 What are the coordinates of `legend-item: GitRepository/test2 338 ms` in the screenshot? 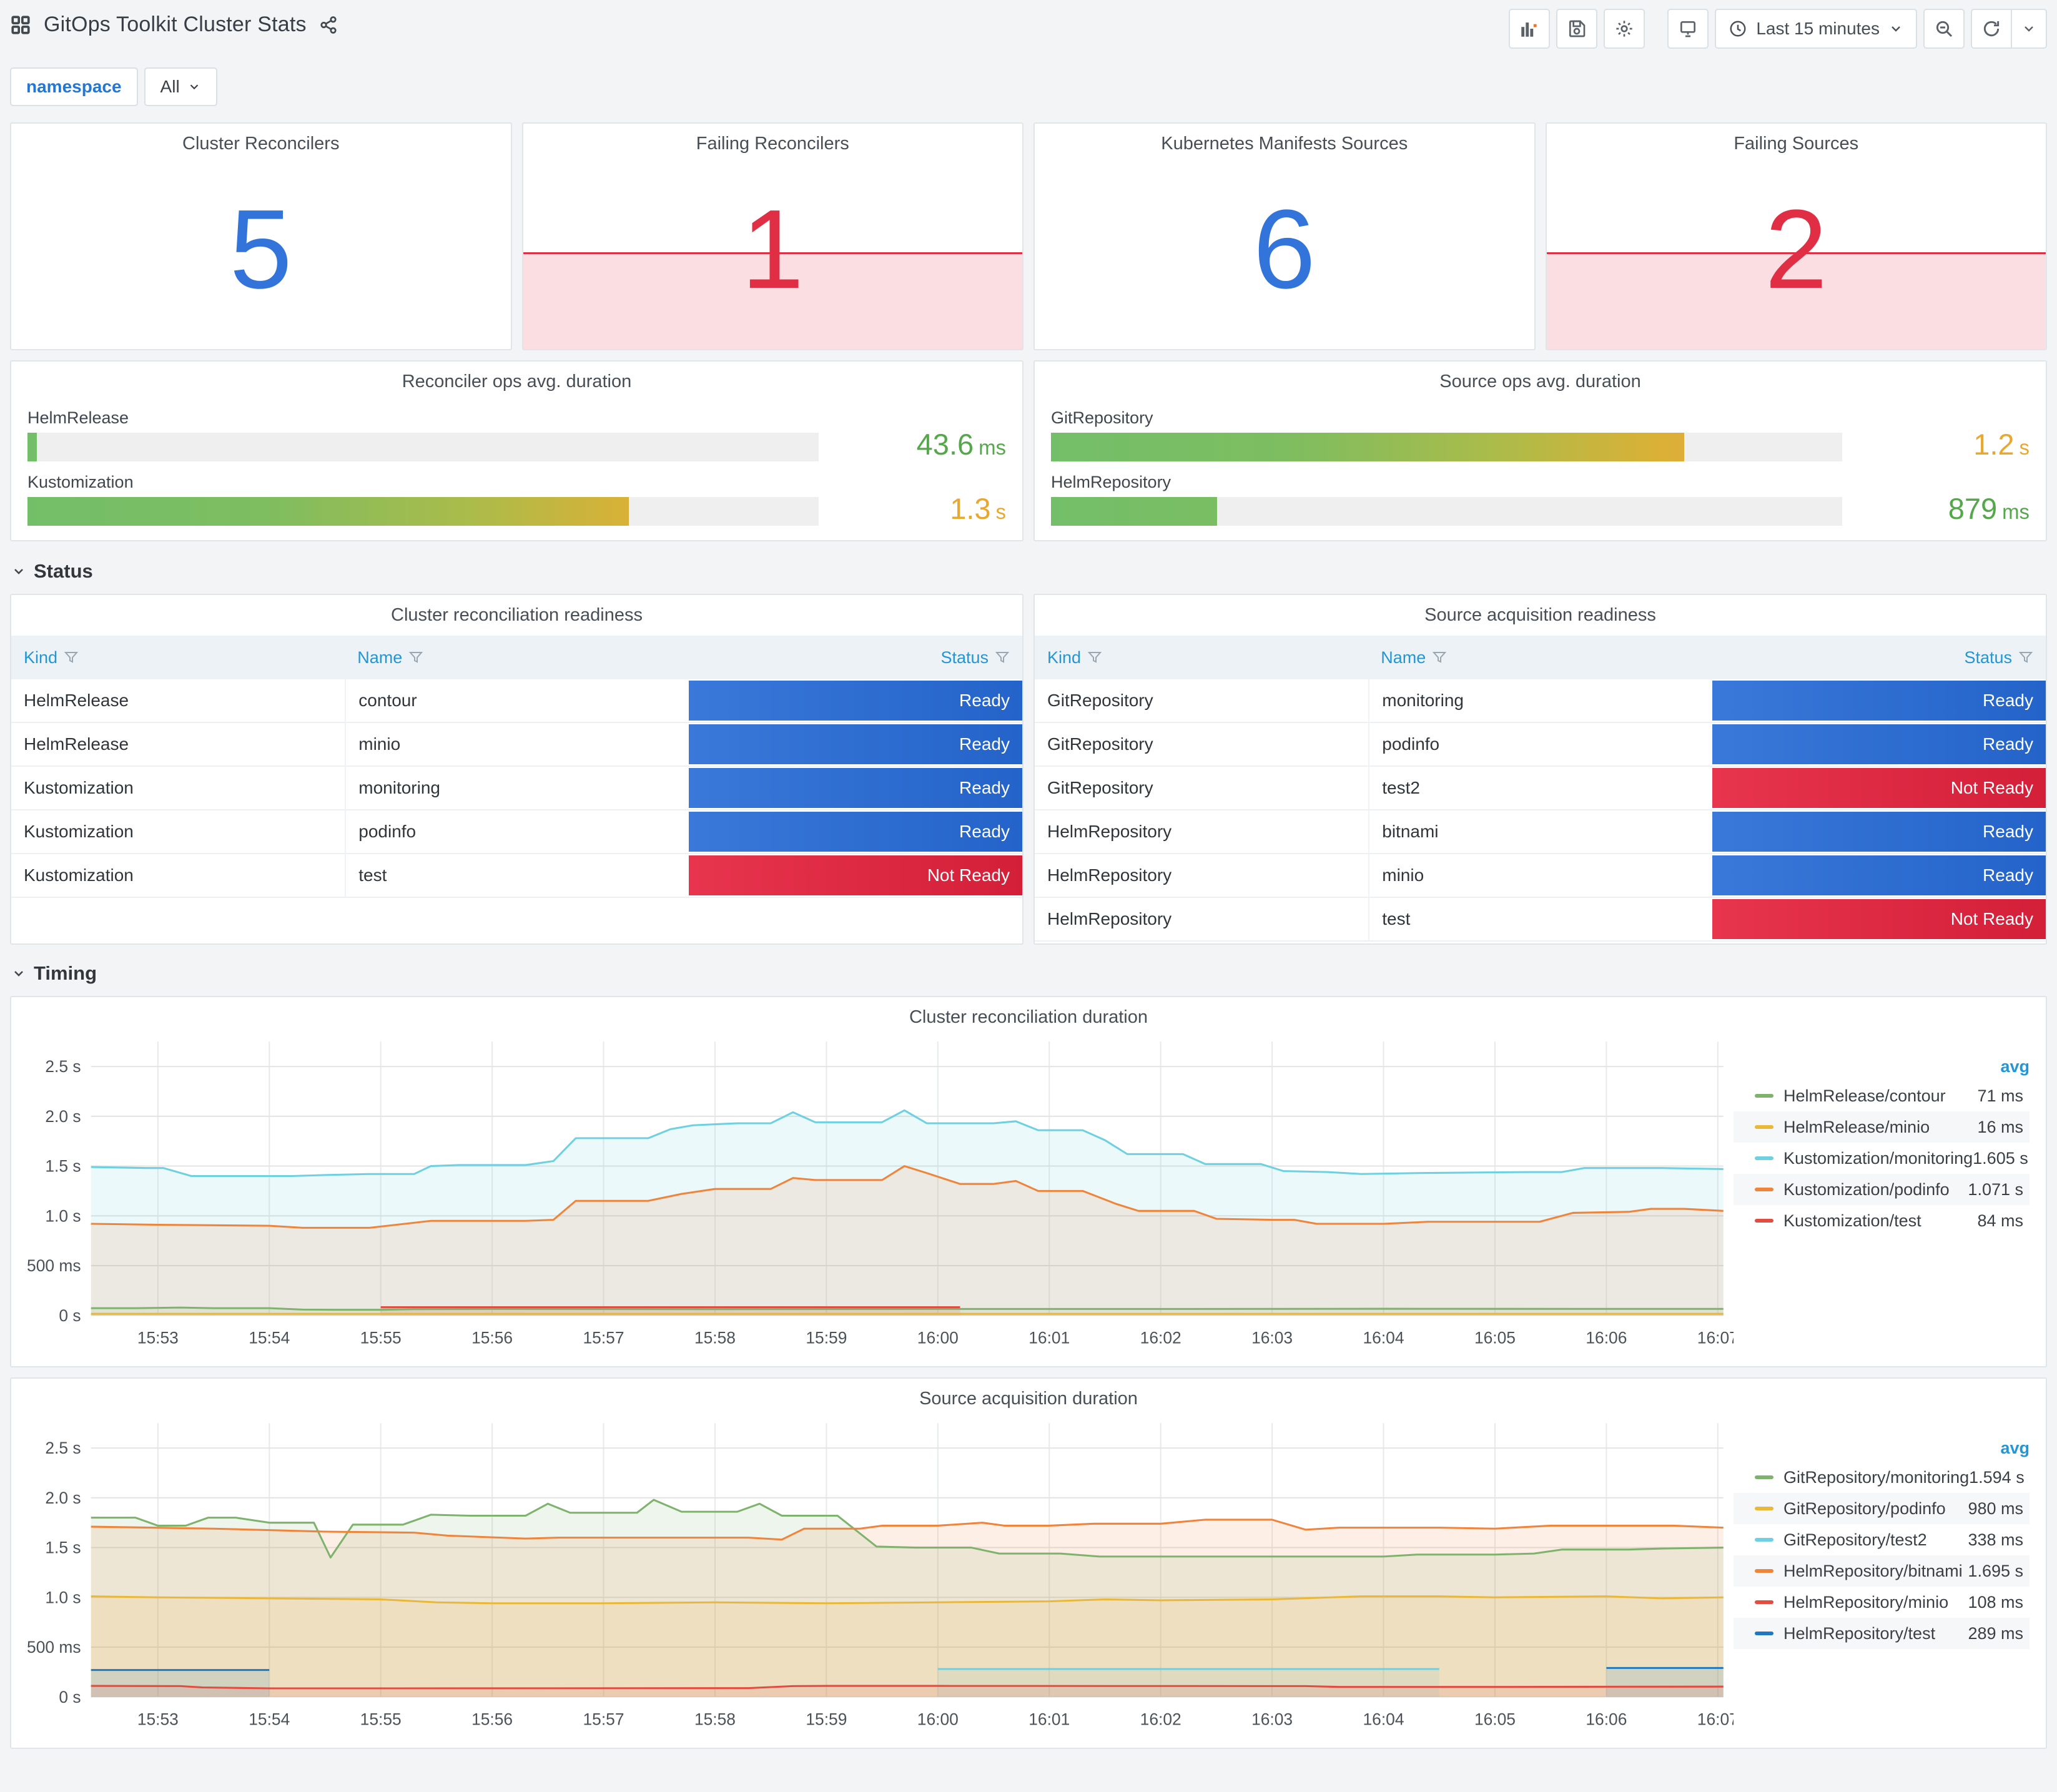 It's located at (1882, 1539).